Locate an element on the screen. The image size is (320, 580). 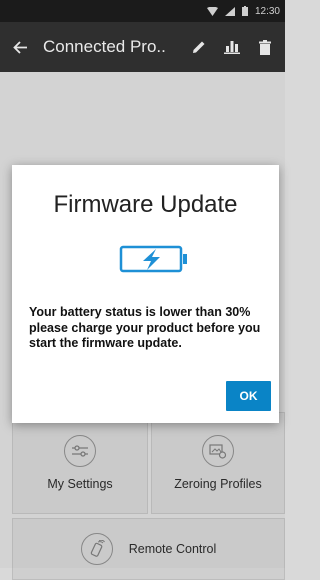
delete-button is located at coordinates (264, 47).